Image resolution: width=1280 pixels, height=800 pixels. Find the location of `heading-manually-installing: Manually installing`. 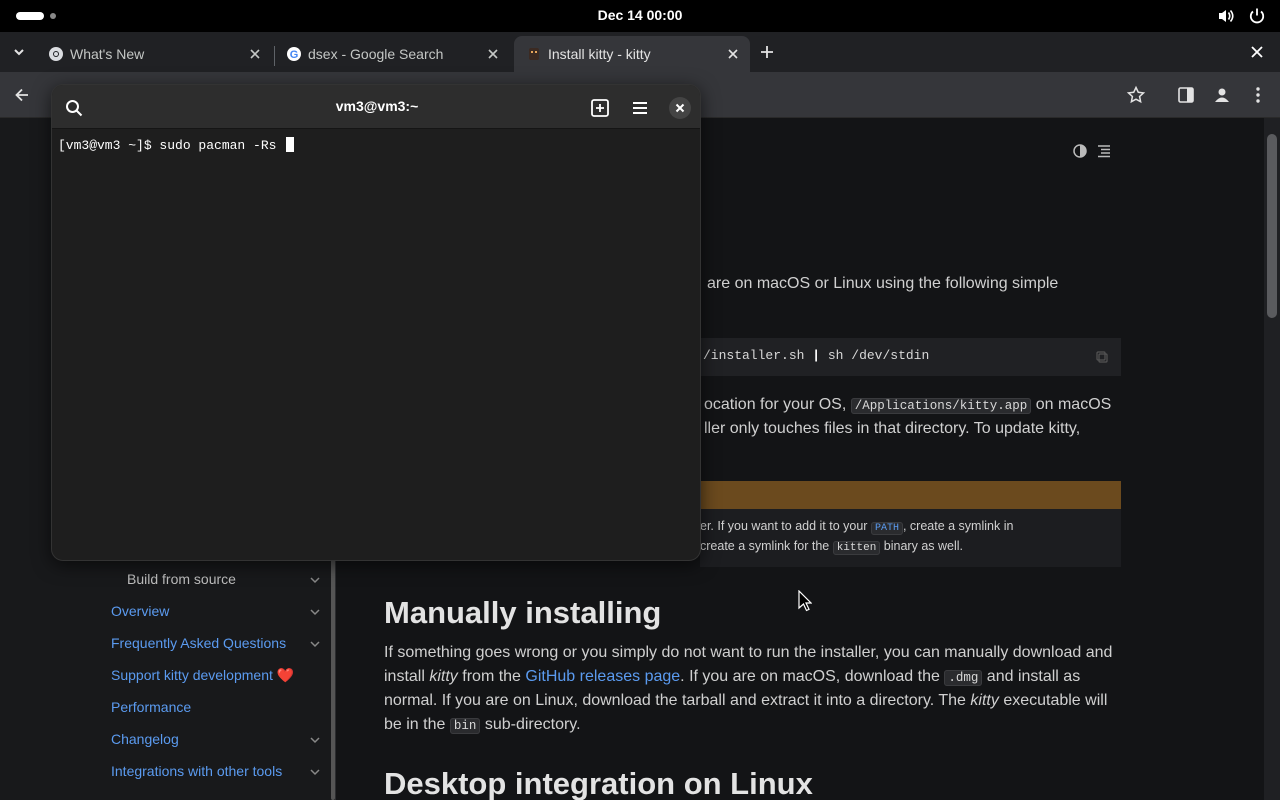

heading-manually-installing: Manually installing is located at coordinates (523, 612).